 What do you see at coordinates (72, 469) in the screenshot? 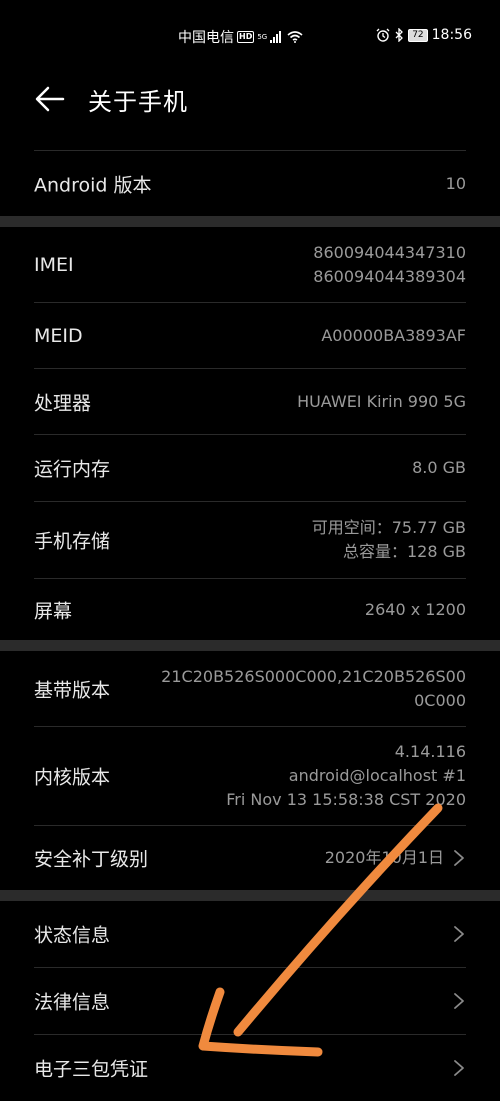
I see `row-label: 运行内存` at bounding box center [72, 469].